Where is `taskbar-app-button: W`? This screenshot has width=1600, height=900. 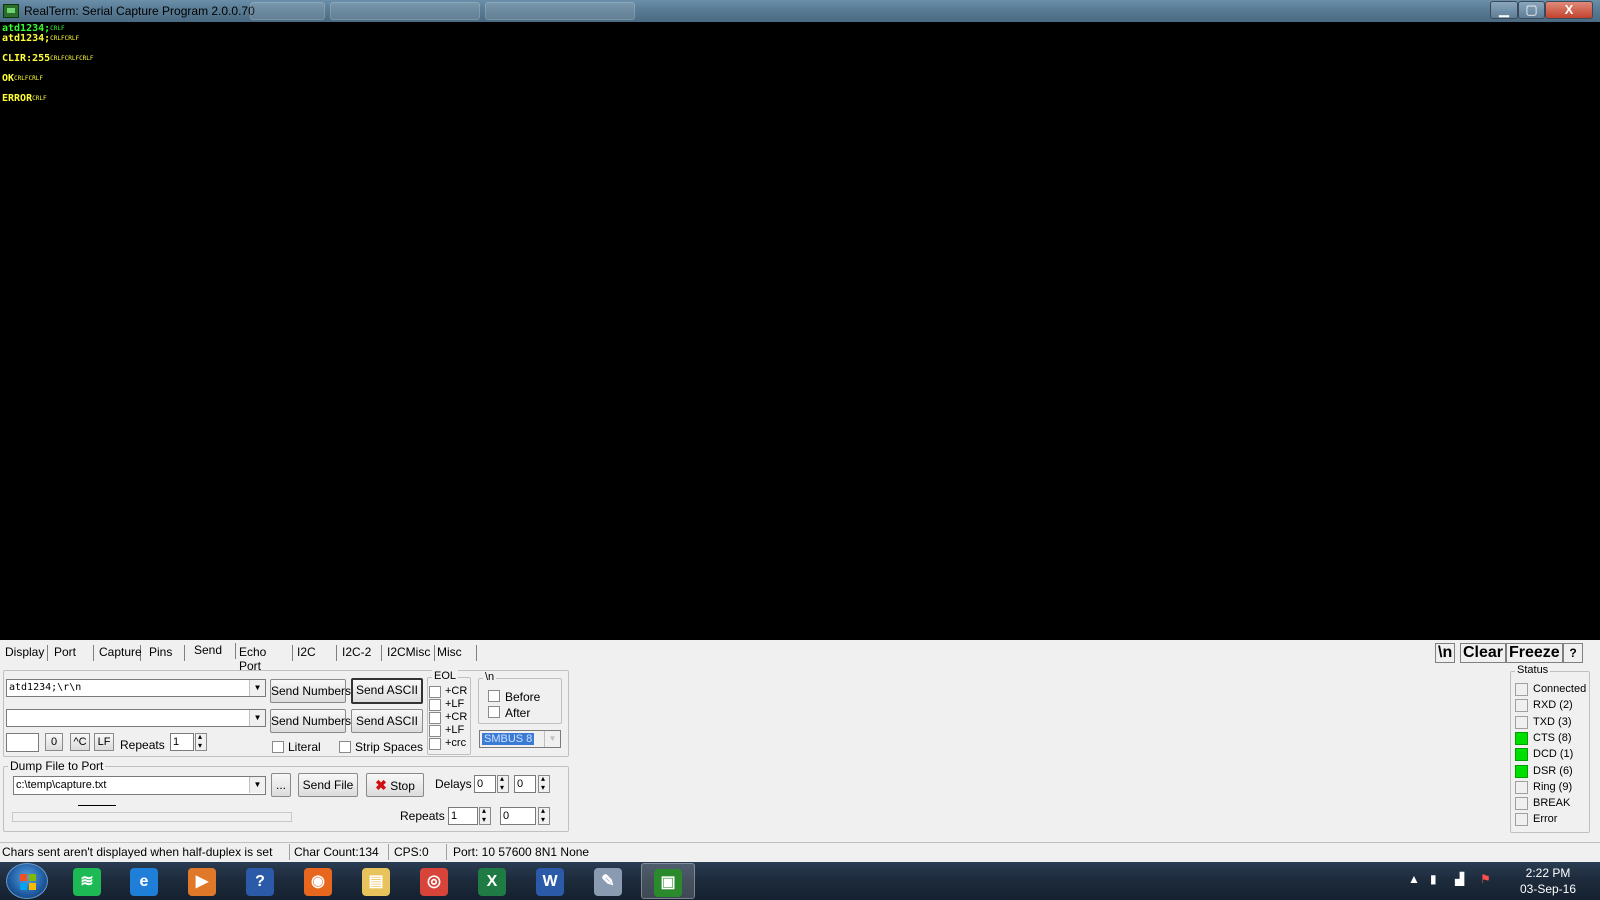
taskbar-app-button: W is located at coordinates (551, 881).